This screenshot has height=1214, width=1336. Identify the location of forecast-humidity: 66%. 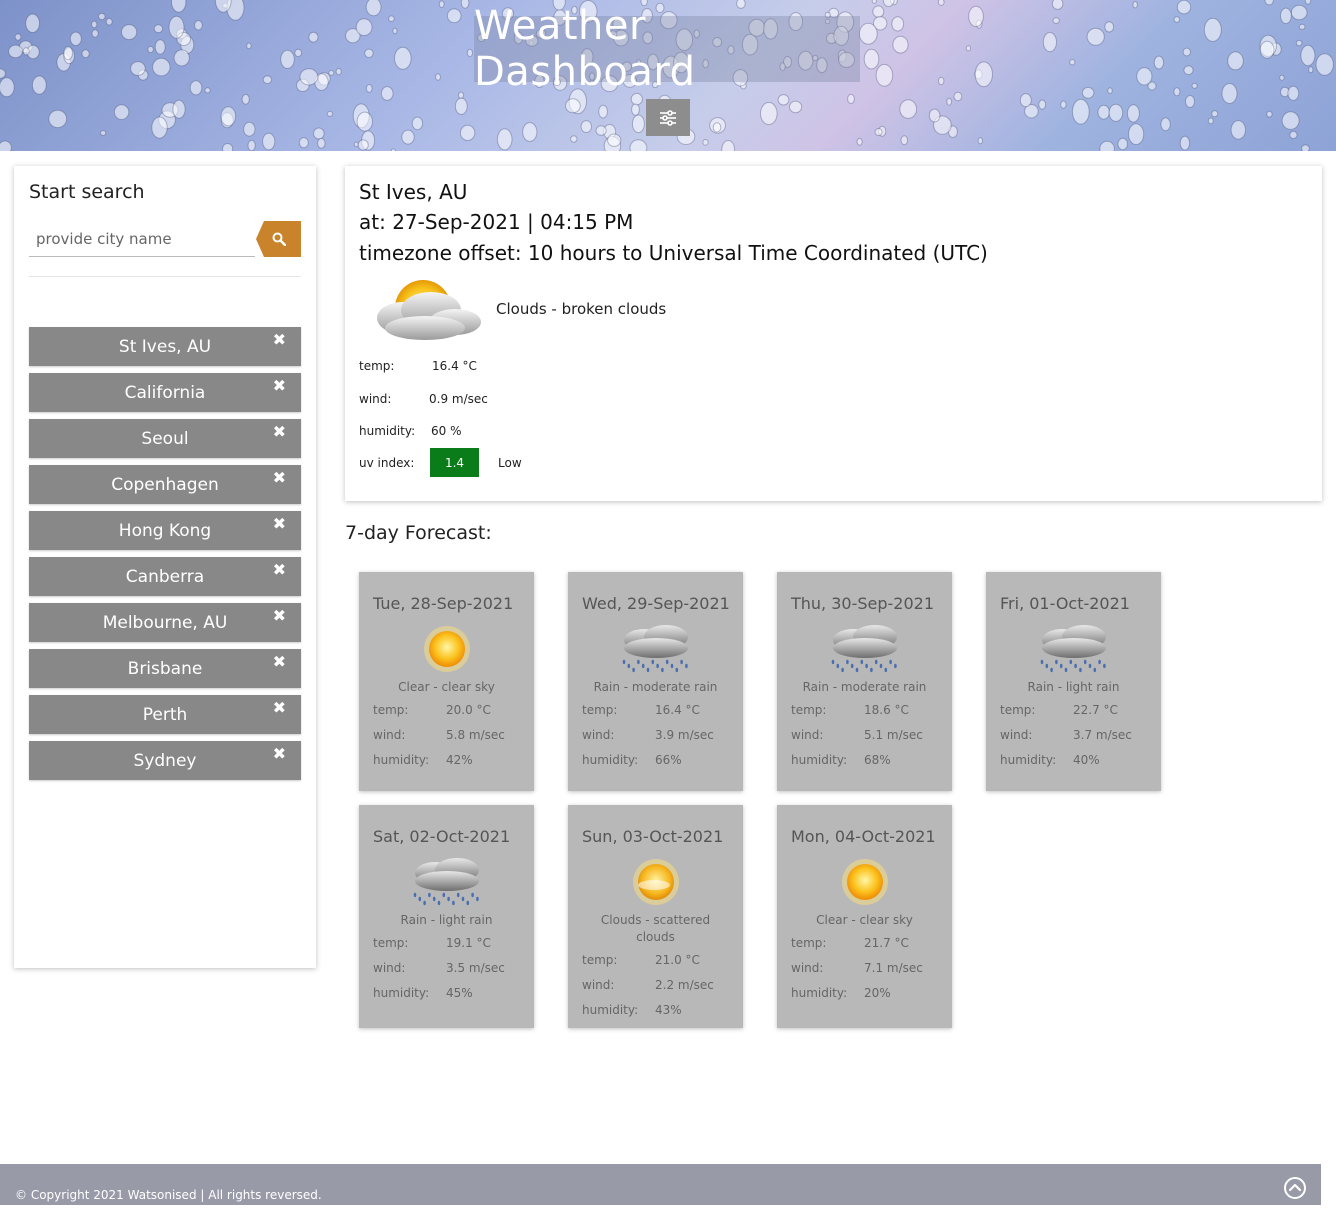
(668, 760).